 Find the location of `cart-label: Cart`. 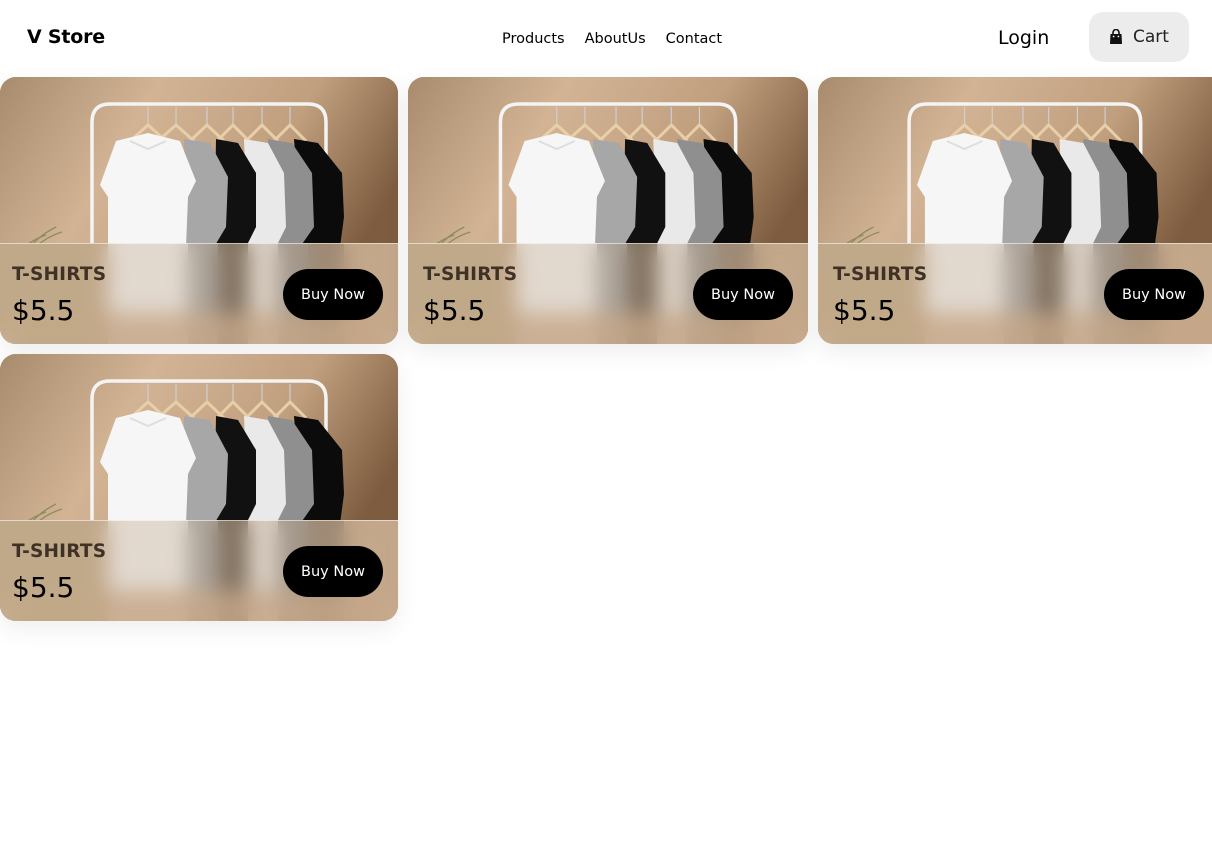

cart-label: Cart is located at coordinates (1151, 37).